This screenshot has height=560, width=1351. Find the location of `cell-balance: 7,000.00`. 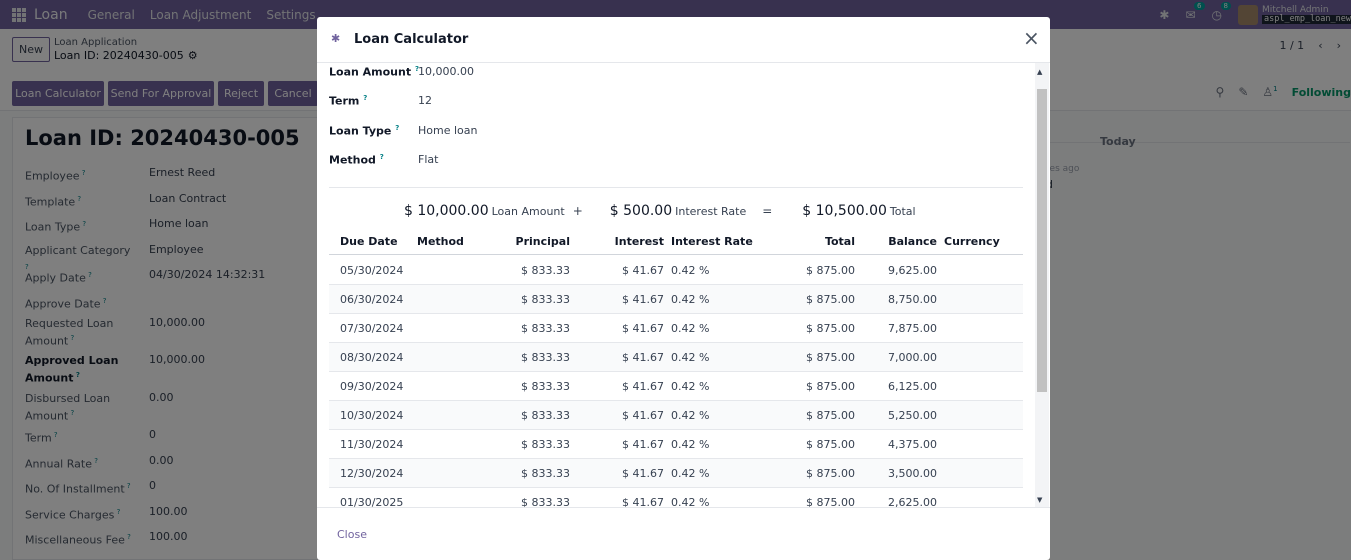

cell-balance: 7,000.00 is located at coordinates (912, 357).